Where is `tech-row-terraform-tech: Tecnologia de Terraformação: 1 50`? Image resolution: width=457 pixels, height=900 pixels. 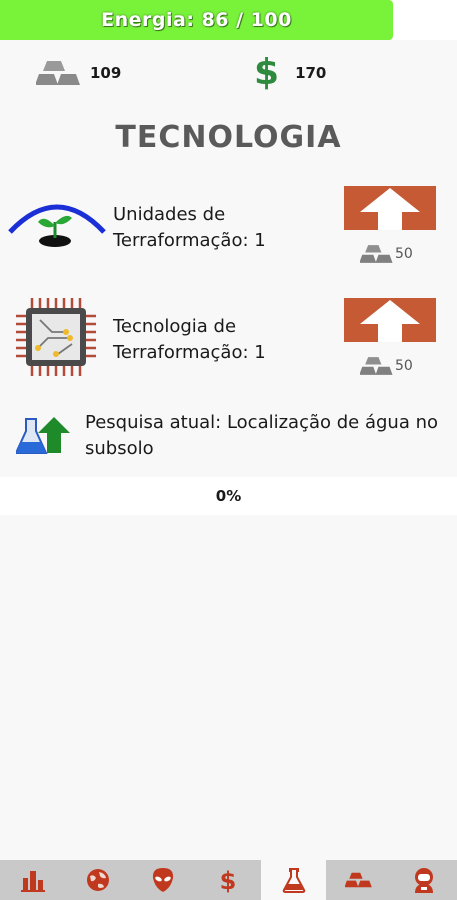
tech-row-terraform-tech: Tecnologia de Terraformação: 1 50 is located at coordinates (228, 348).